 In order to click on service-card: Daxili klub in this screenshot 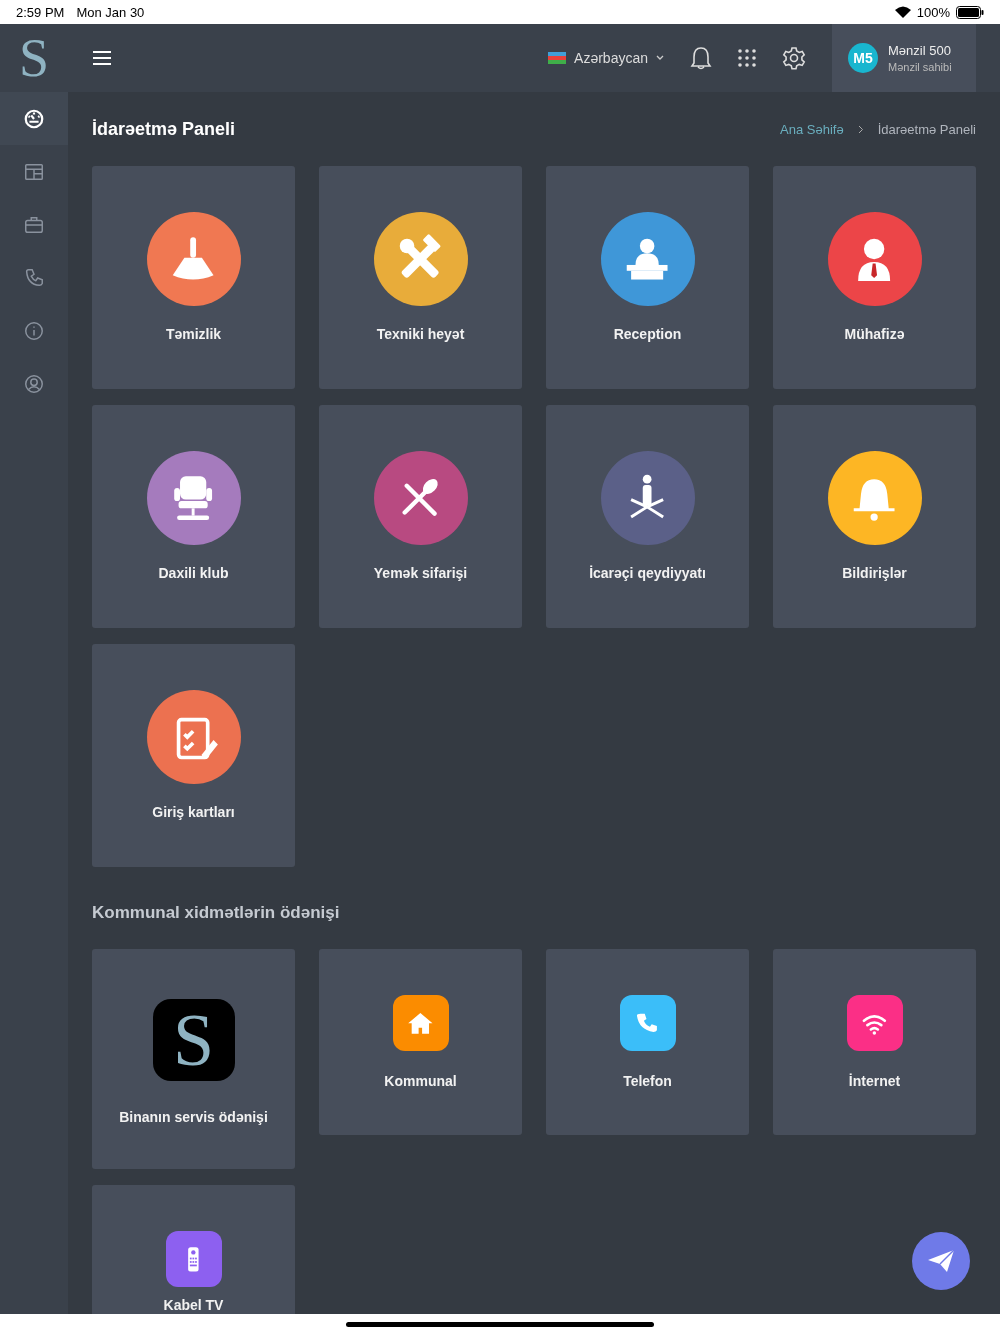, I will do `click(193, 516)`.